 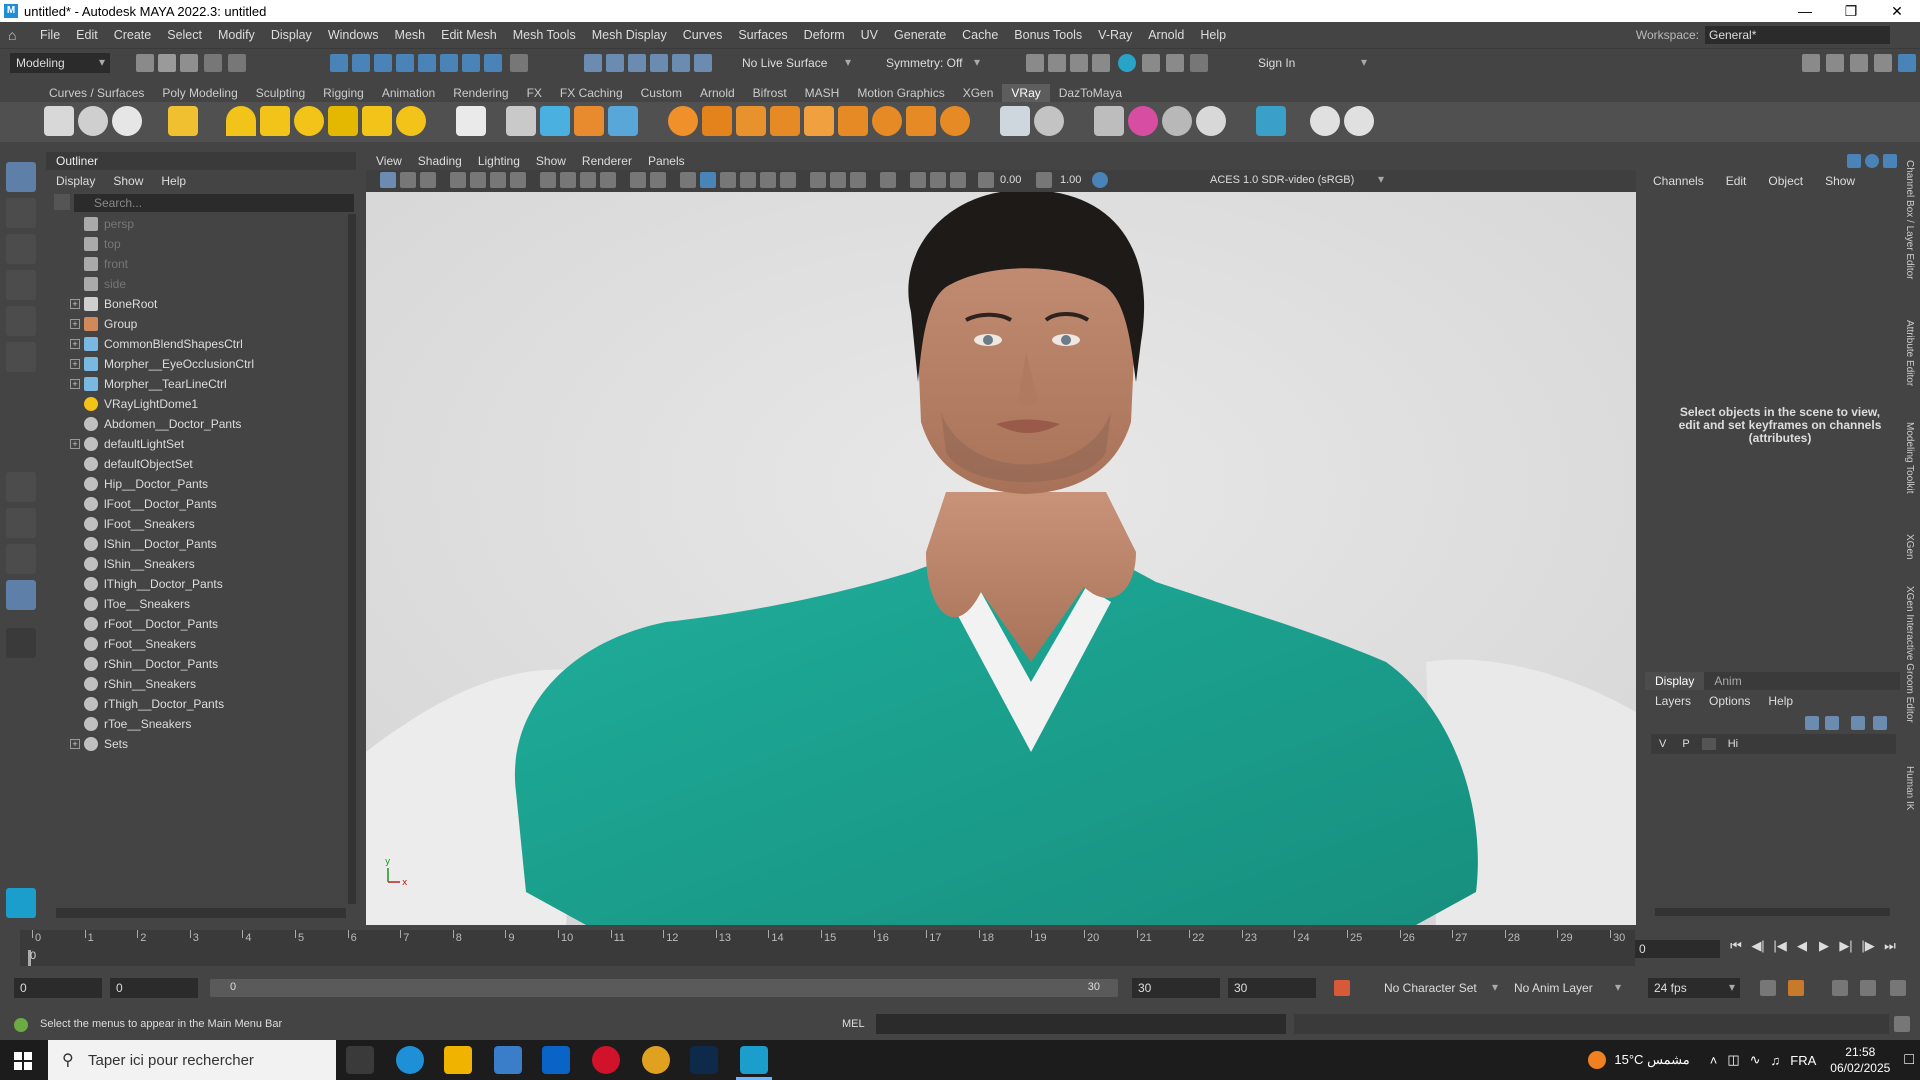 I want to click on menu-display: Display, so click(x=291, y=35).